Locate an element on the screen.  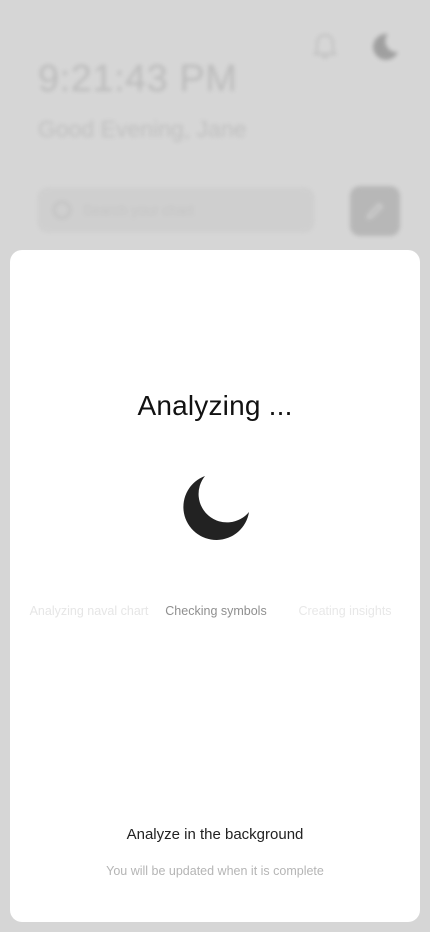
search-placeholder: Search your chart is located at coordinates (138, 210).